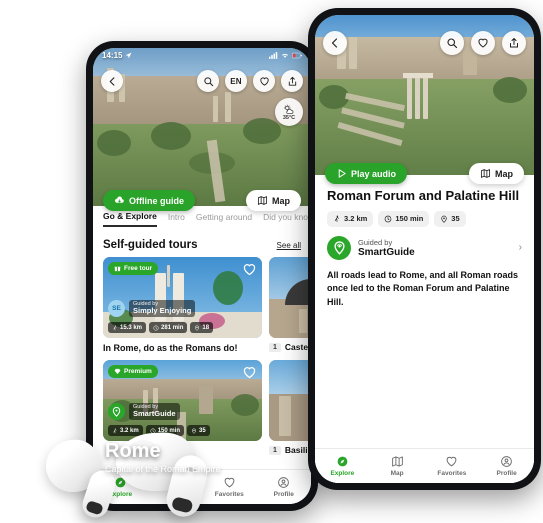 The width and height of the screenshot is (543, 523). I want to click on download-cloud-icon, so click(119, 199).